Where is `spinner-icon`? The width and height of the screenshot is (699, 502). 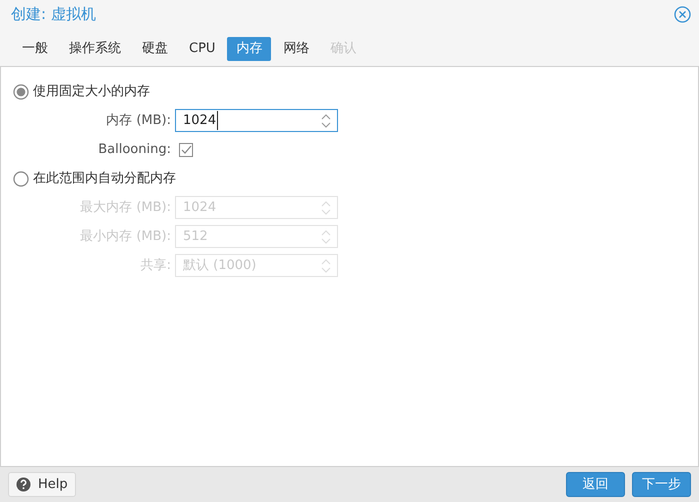 spinner-icon is located at coordinates (326, 120).